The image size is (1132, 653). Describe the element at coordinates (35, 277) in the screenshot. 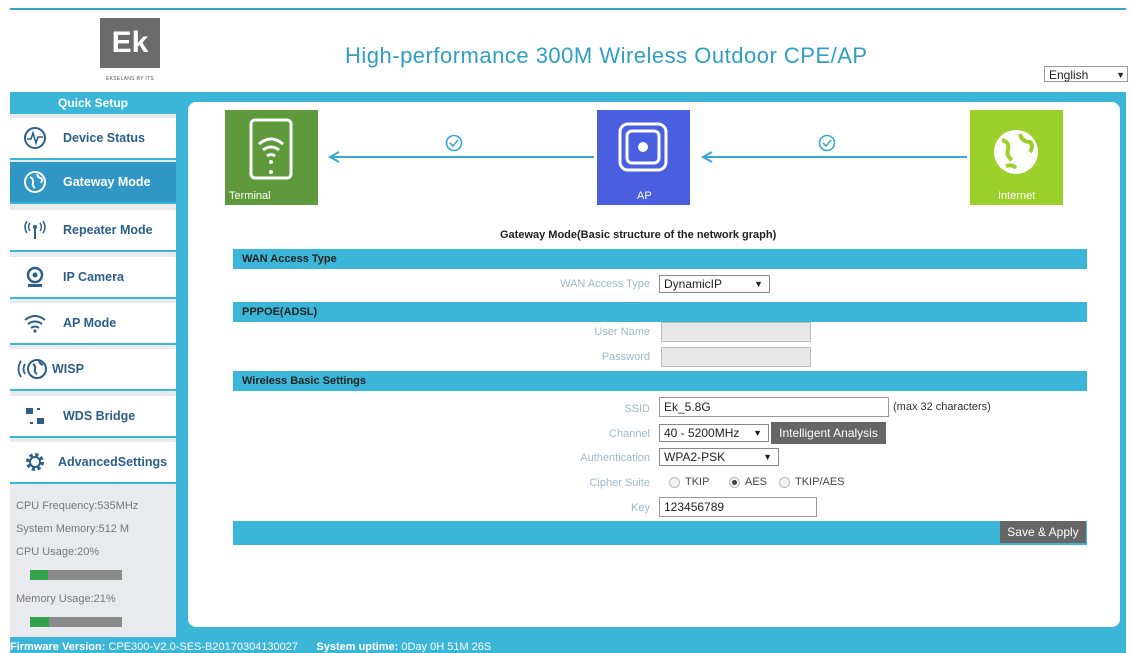

I see `camera-icon` at that location.